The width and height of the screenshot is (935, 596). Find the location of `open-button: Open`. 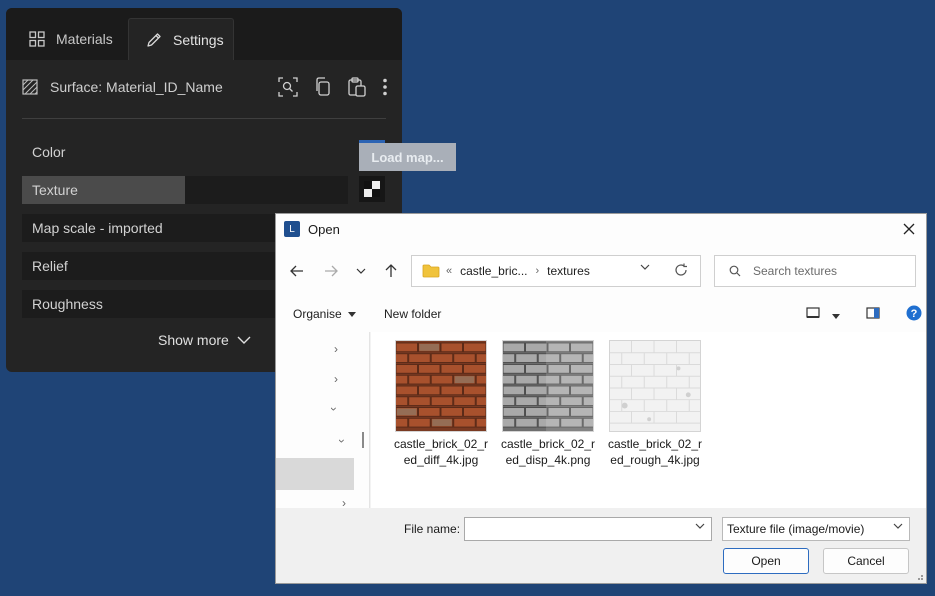

open-button: Open is located at coordinates (766, 561).